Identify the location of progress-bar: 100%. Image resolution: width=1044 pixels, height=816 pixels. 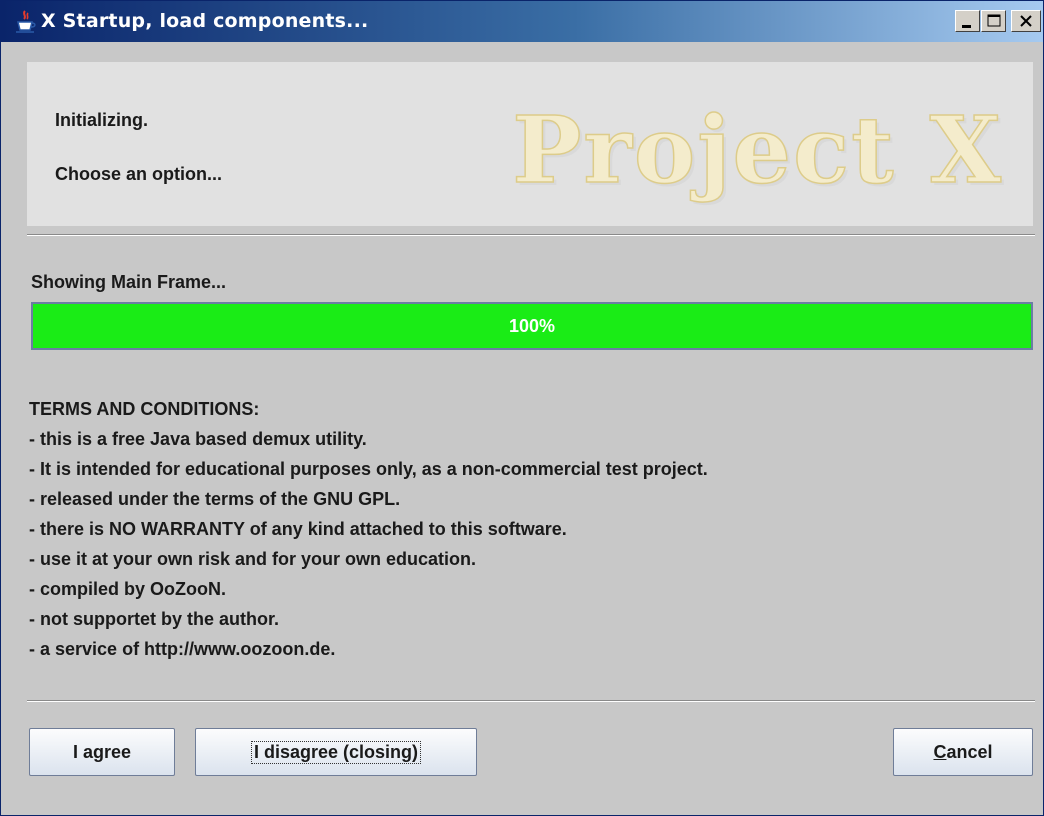
(532, 326).